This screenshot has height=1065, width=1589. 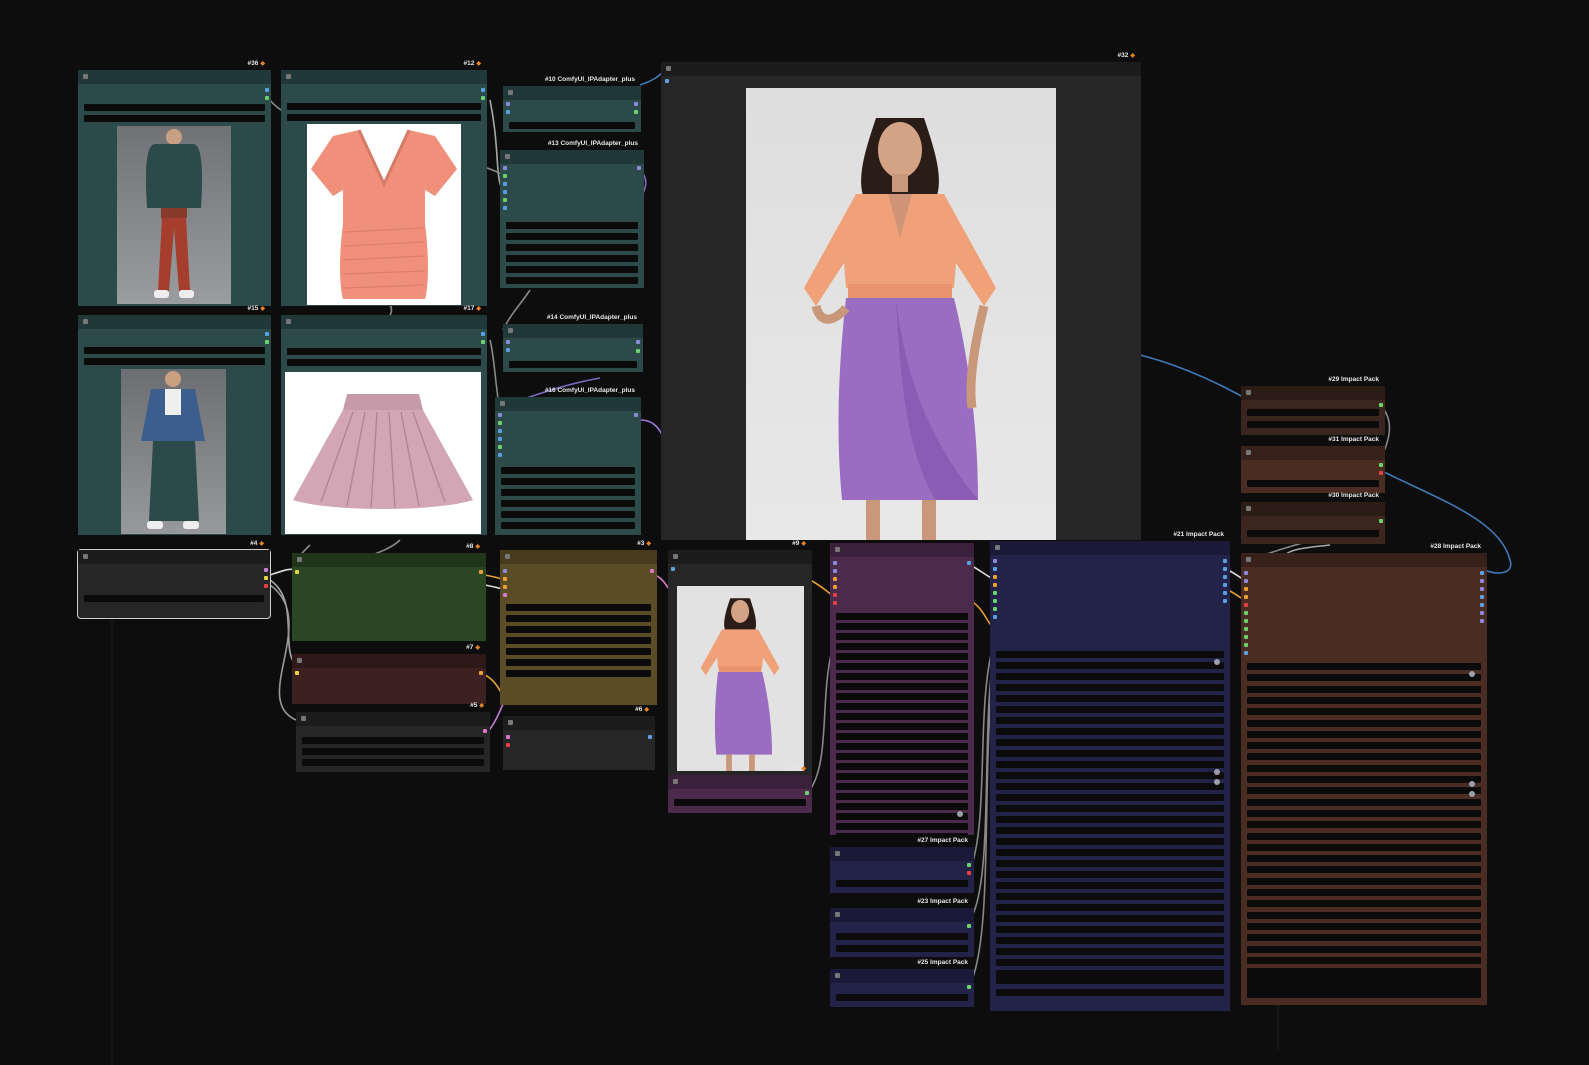 I want to click on node-25-impact: #25 Impact Pack, so click(x=902, y=983).